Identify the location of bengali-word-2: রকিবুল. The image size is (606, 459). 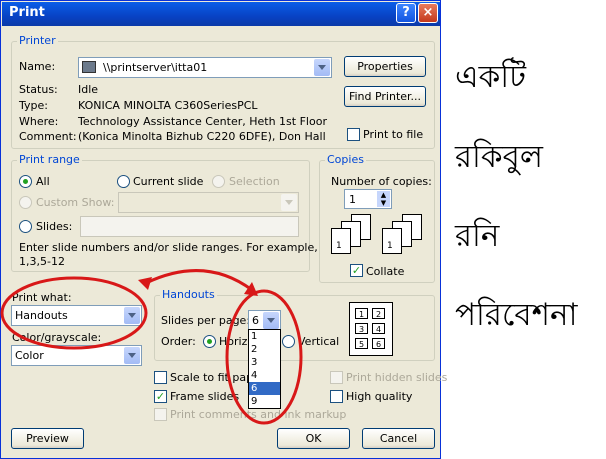
(499, 157).